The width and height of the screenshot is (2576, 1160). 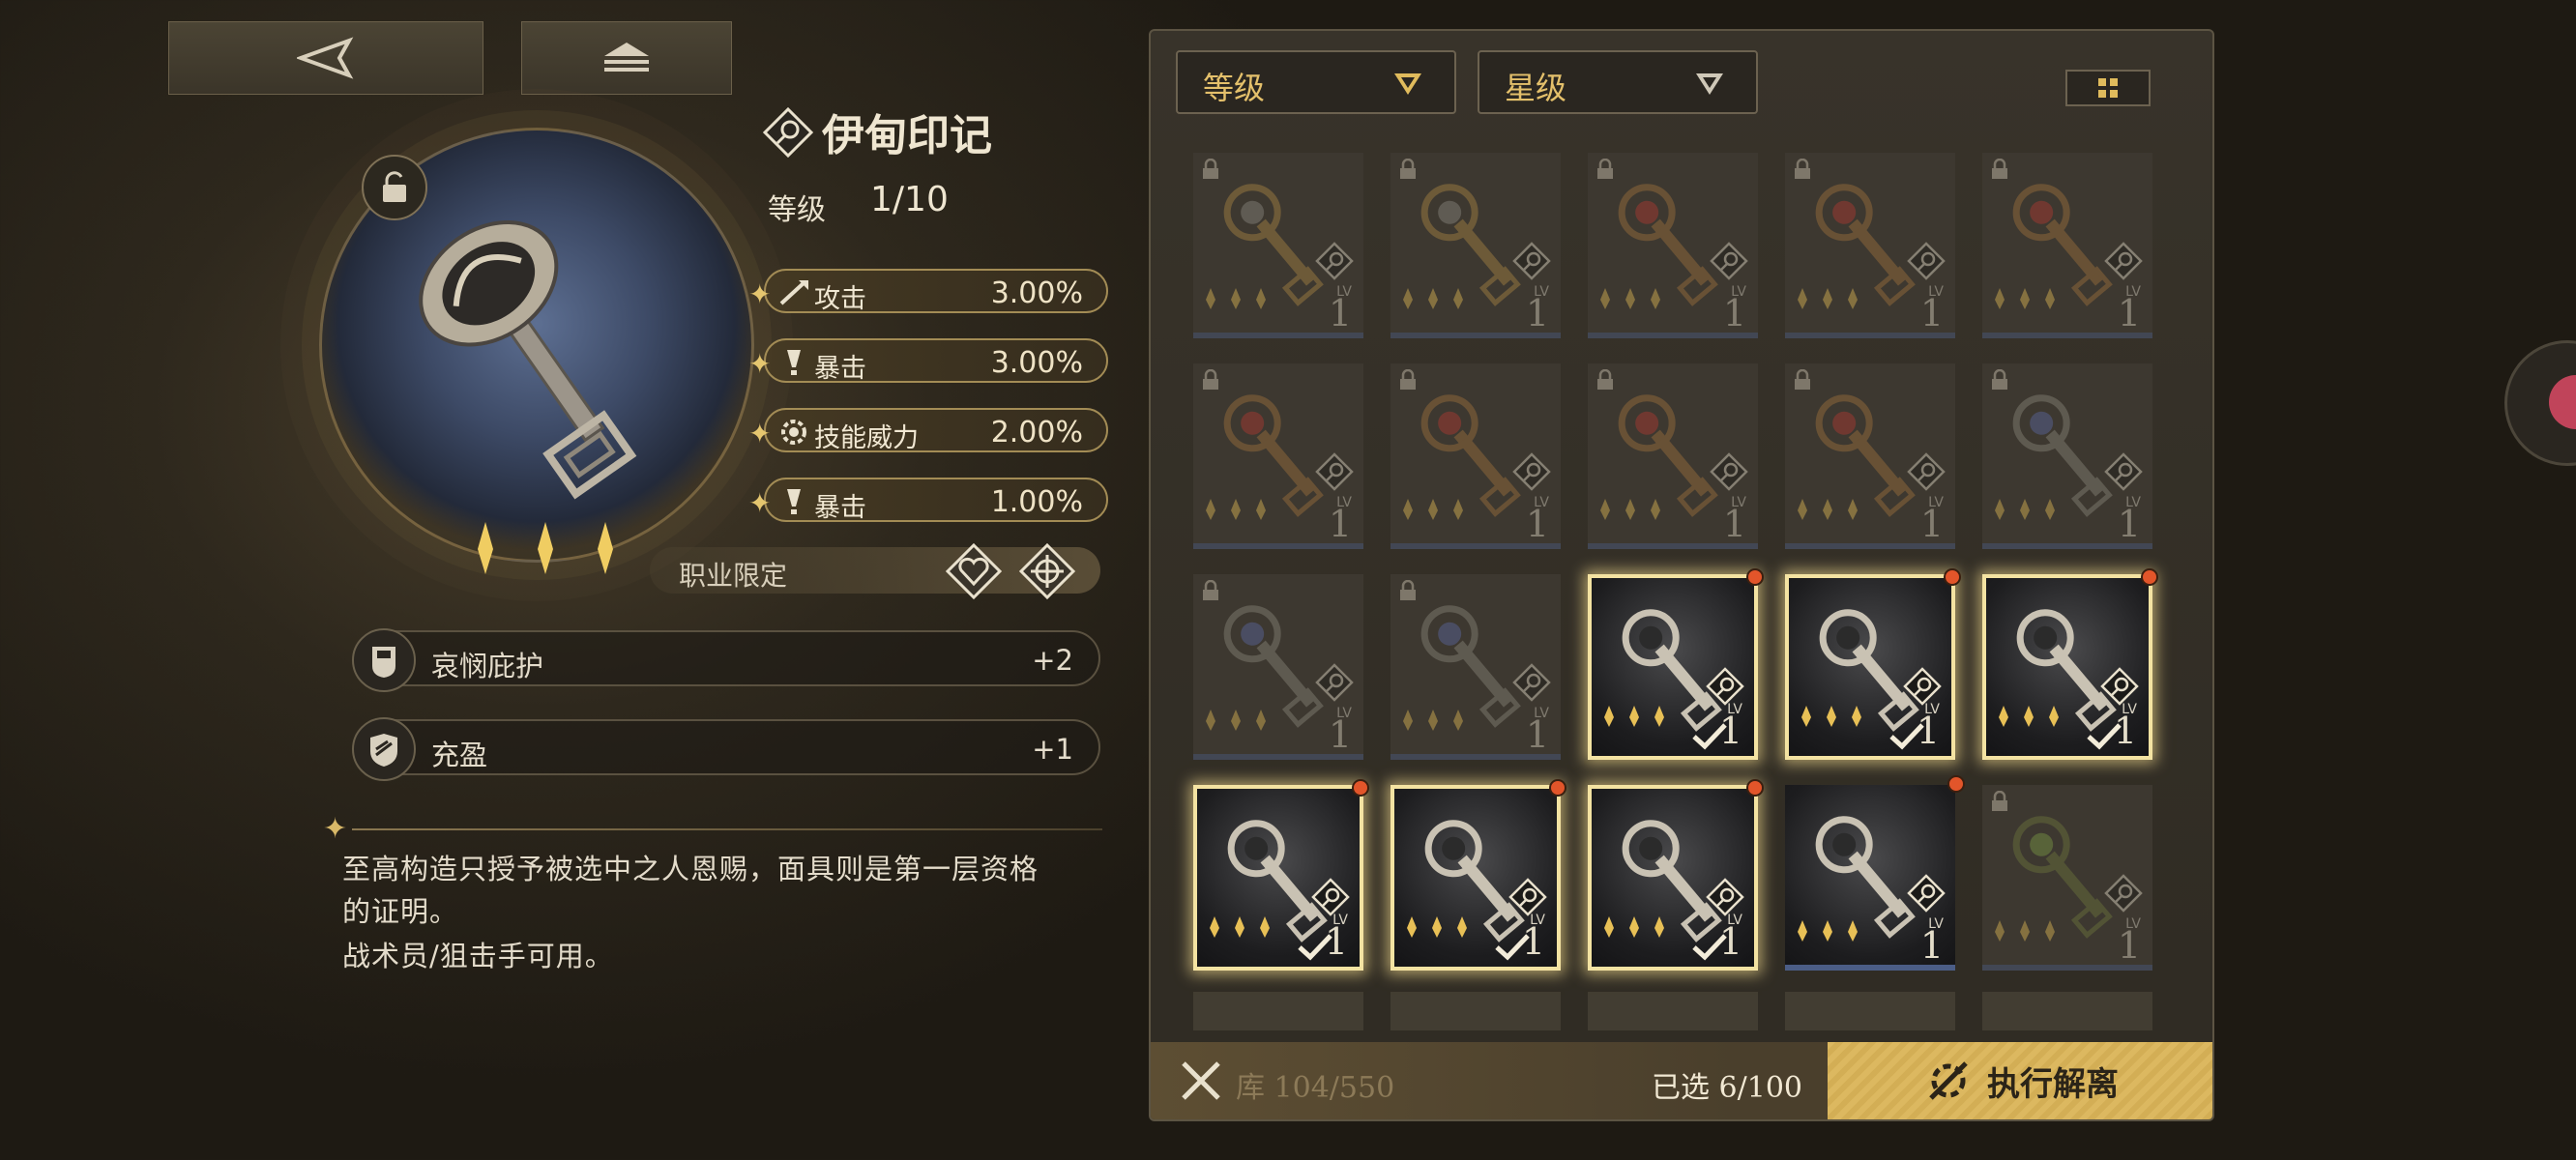 I want to click on passive-value: +1, so click(x=1052, y=750).